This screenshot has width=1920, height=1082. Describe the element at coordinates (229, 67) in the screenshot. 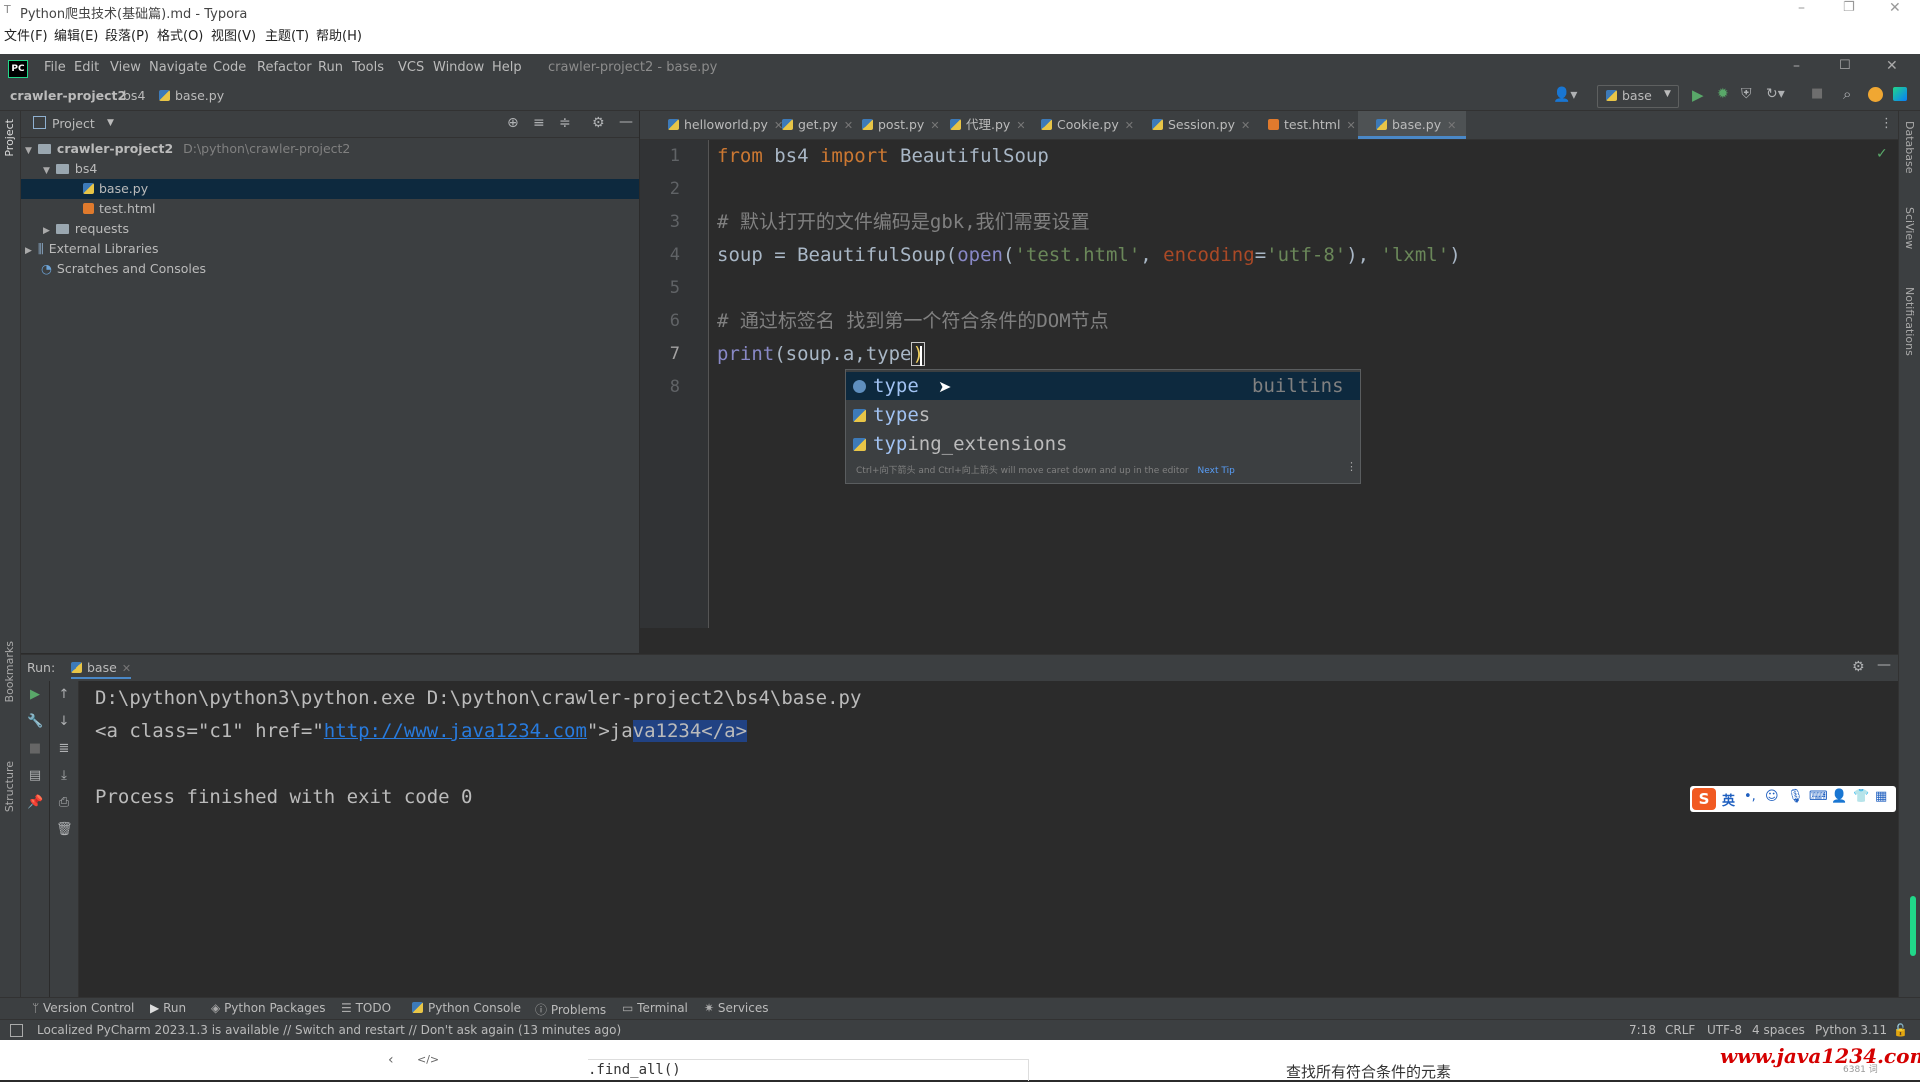

I see `menu-code: Code` at that location.